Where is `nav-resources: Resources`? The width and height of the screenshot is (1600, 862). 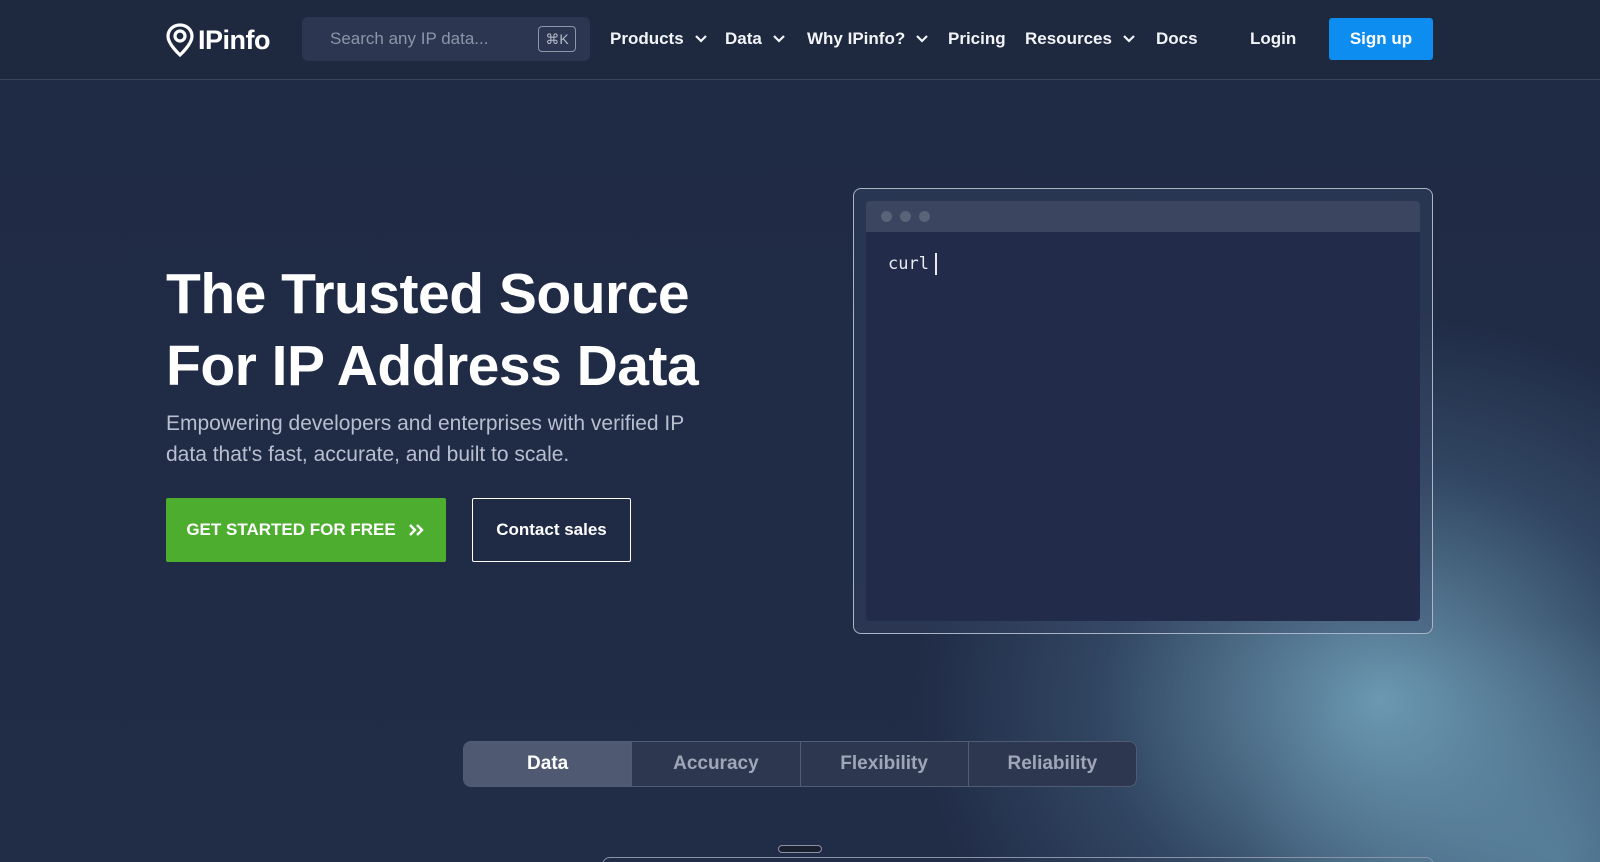
nav-resources: Resources is located at coordinates (1080, 39).